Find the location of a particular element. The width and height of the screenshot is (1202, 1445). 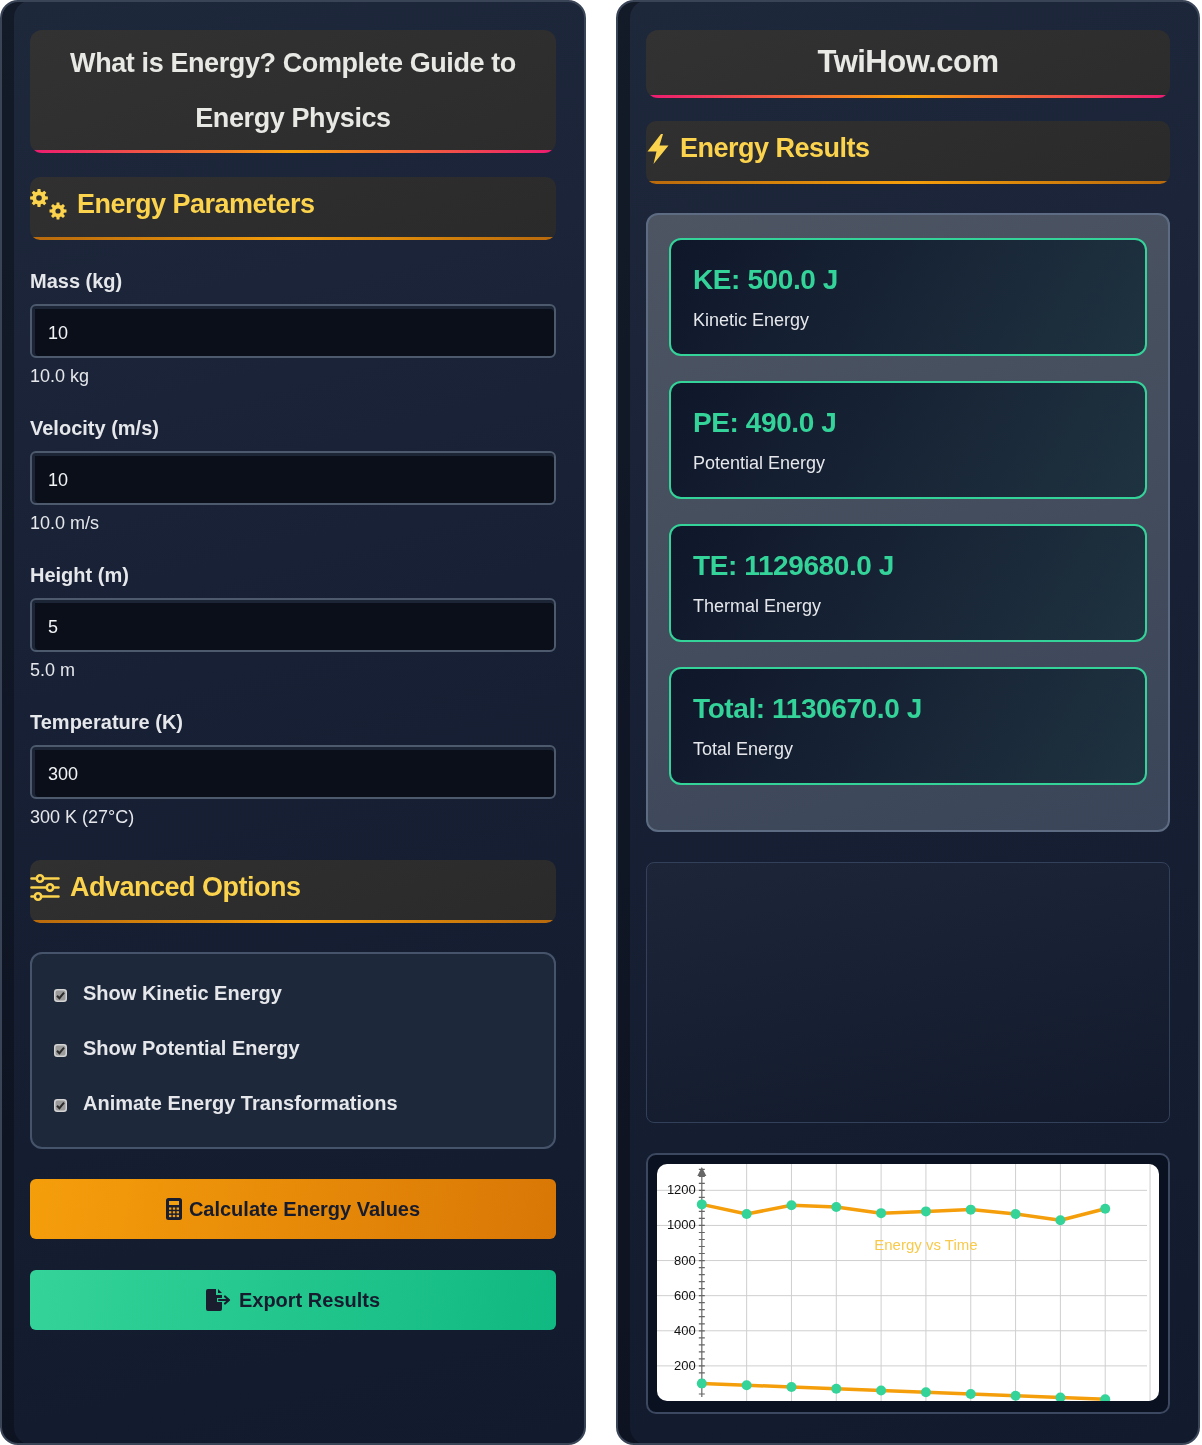

energy-label: Thermal Energy is located at coordinates (758, 606).